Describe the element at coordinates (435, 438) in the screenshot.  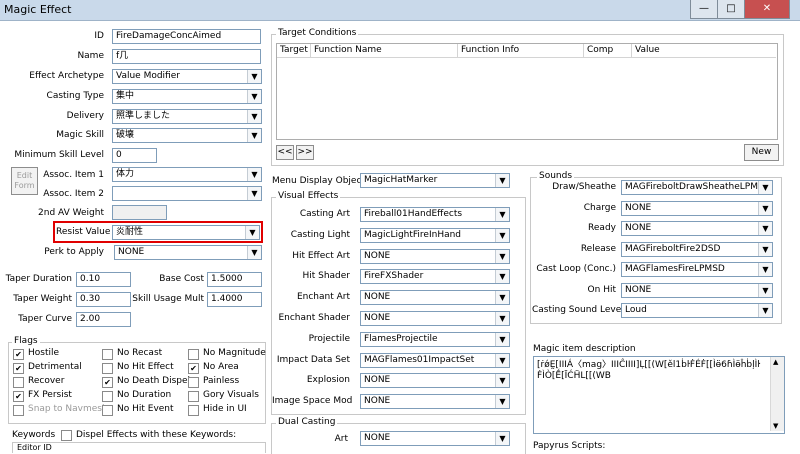
I see `dual-art-dropdown: NONE ▼` at that location.